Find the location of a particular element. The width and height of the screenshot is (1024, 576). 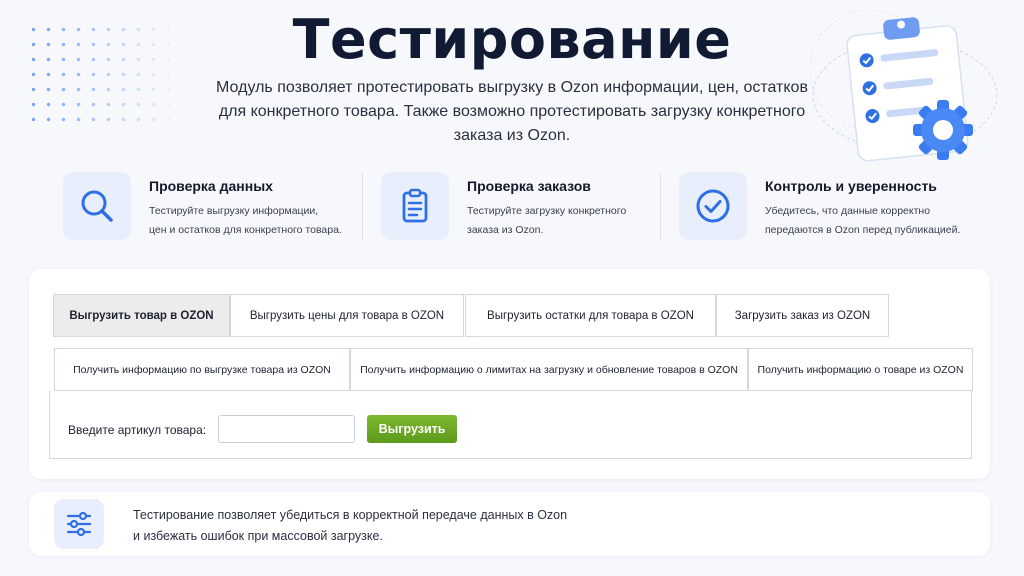

sliders-icon is located at coordinates (79, 524).